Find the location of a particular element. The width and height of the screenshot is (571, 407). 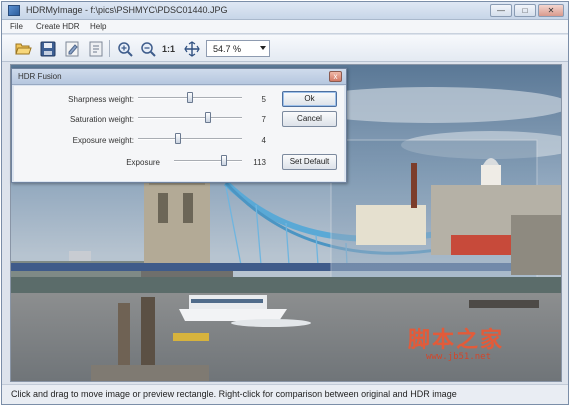

exposure-slider is located at coordinates (208, 161).